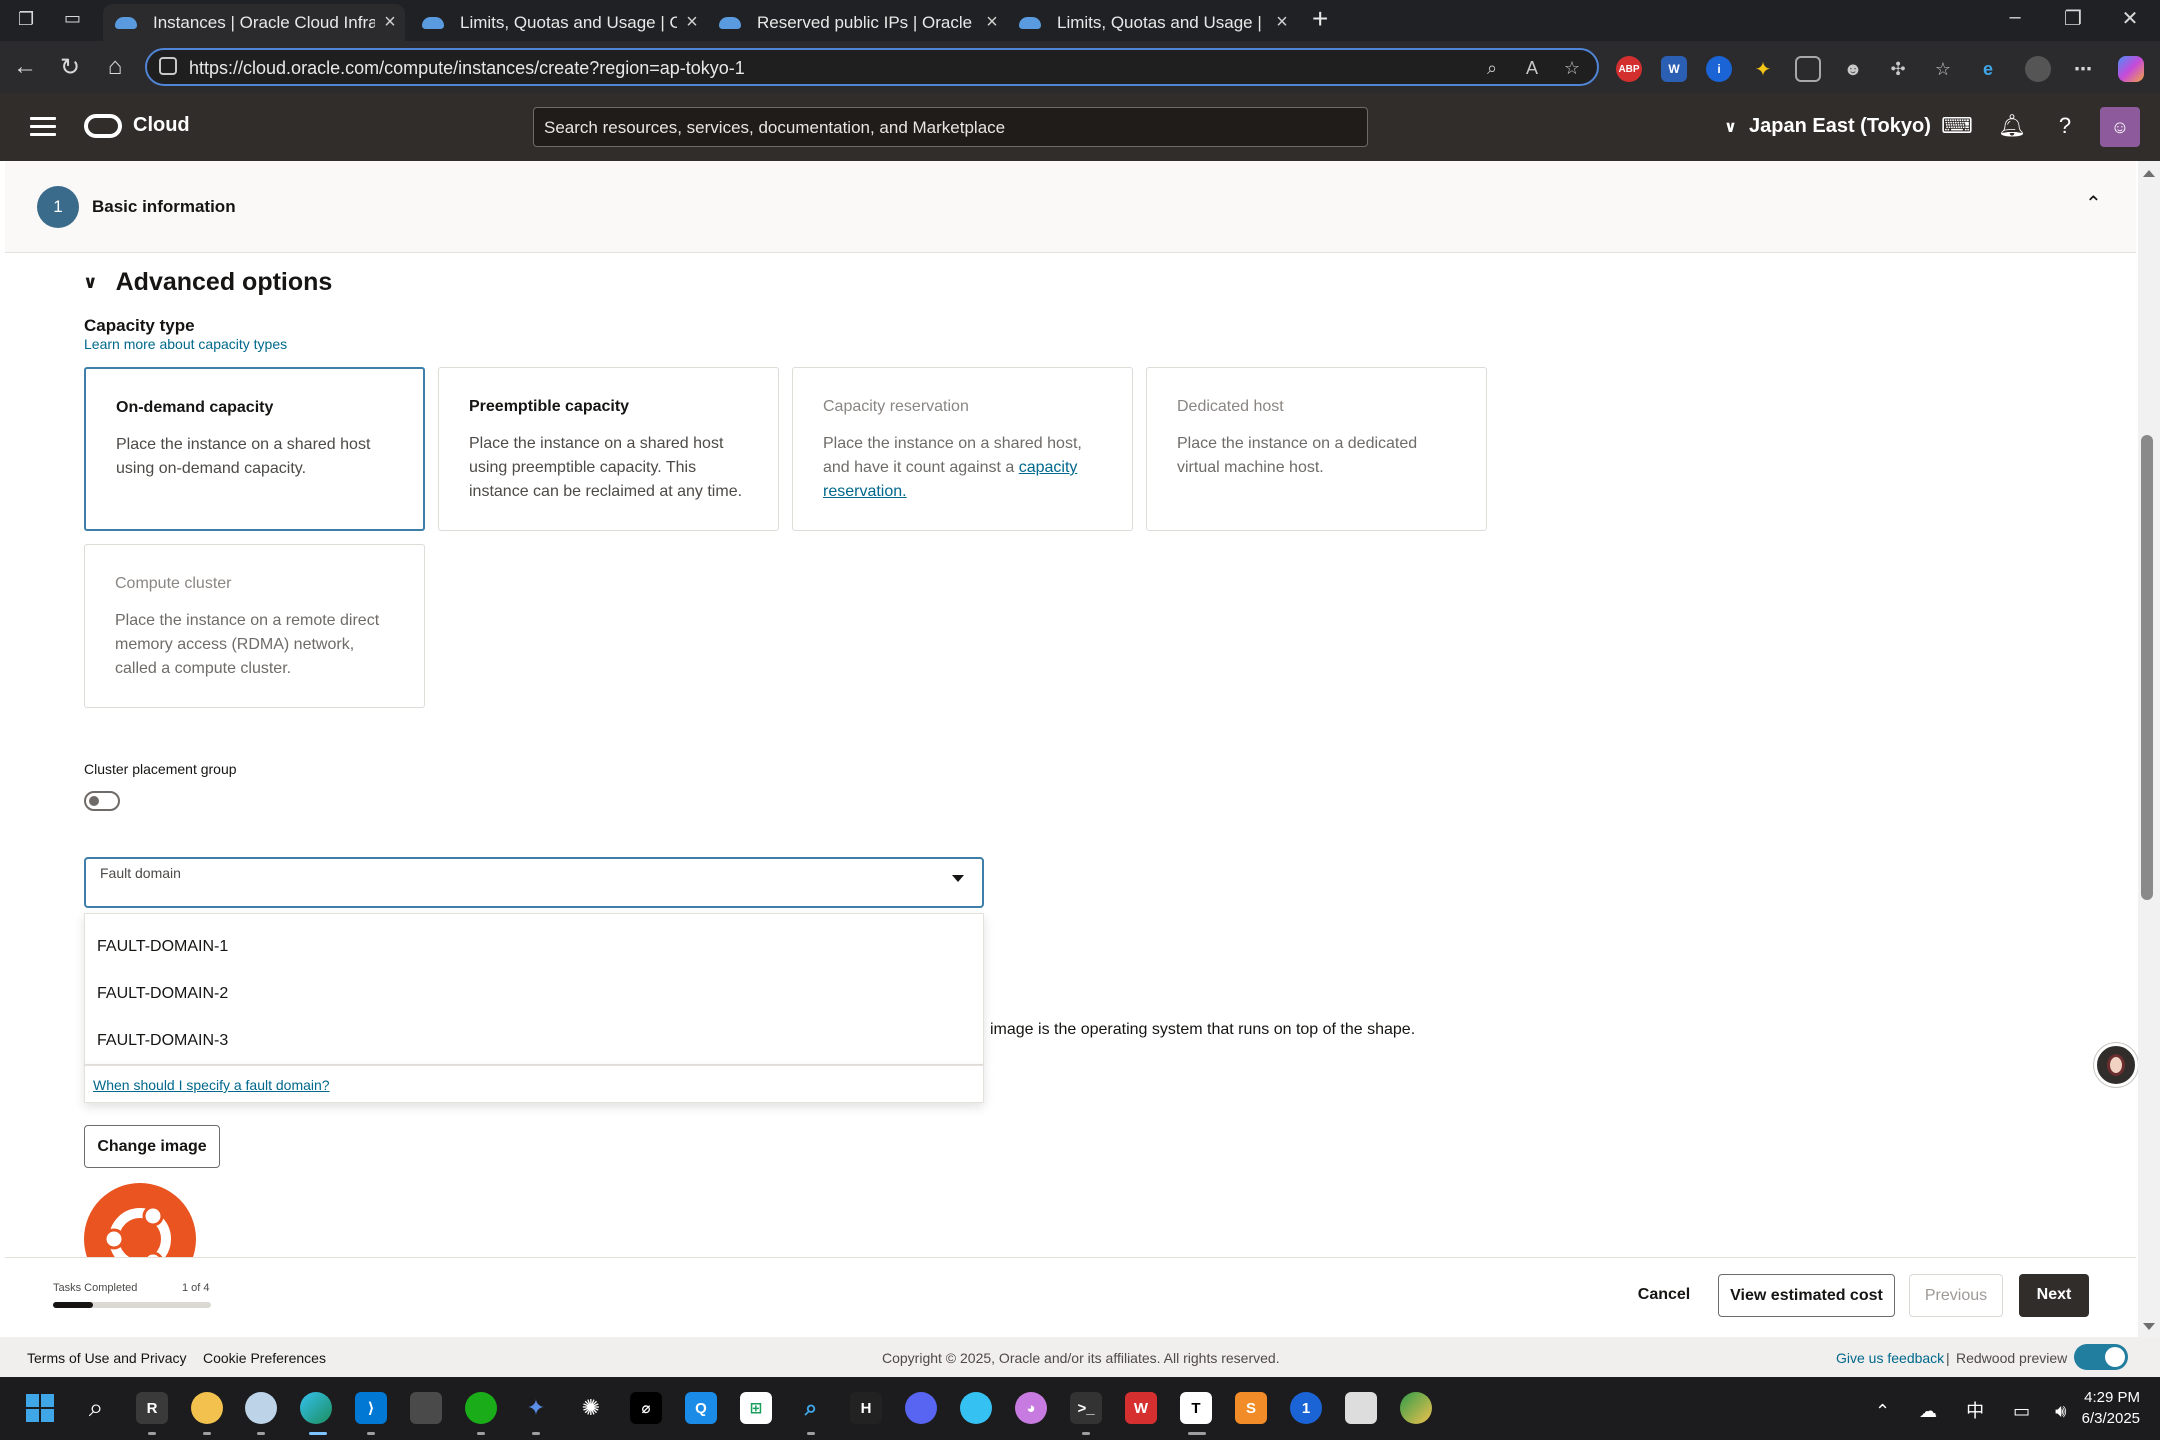 The height and width of the screenshot is (1440, 2160). What do you see at coordinates (264, 1358) in the screenshot?
I see `cookie-preferences-link: Cookie Preferences` at bounding box center [264, 1358].